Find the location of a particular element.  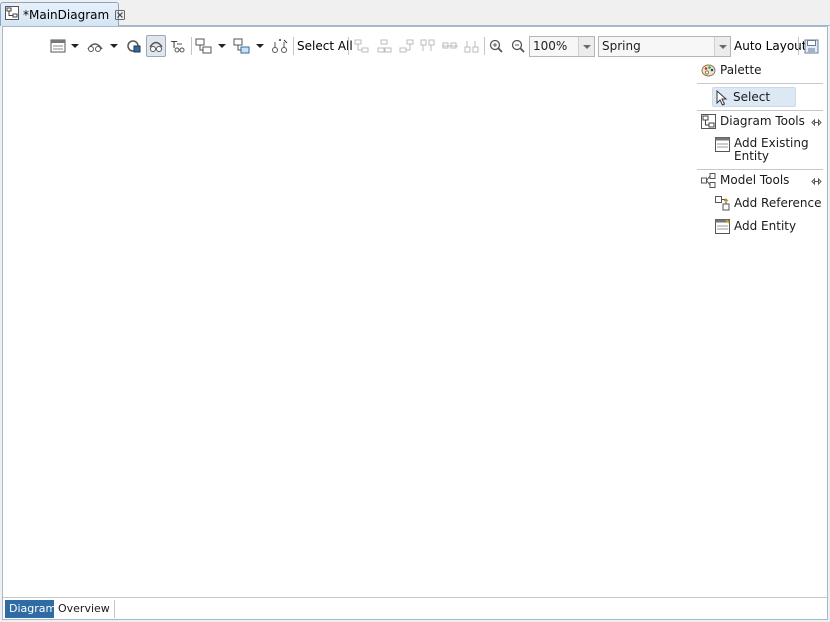

auto-layout-button: Auto Layout is located at coordinates (770, 46).